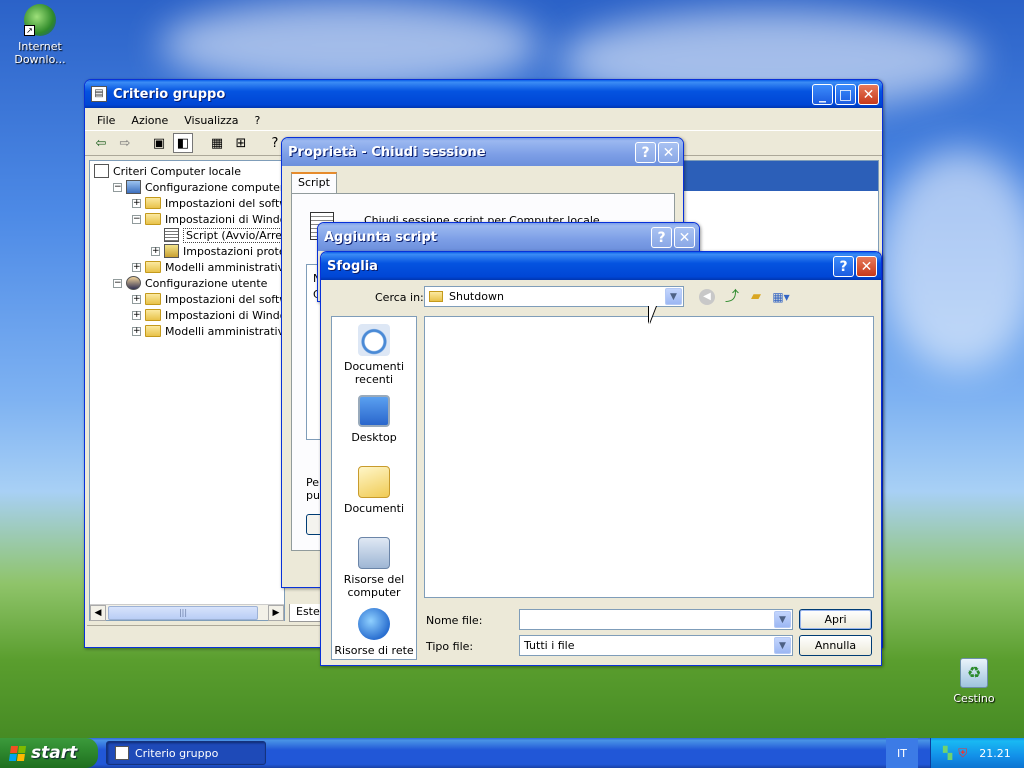 Image resolution: width=1024 pixels, height=768 pixels. I want to click on minimize-button: _, so click(822, 94).